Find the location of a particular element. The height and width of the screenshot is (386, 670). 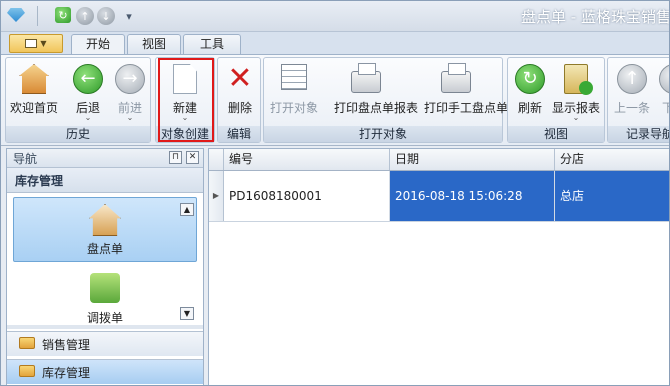

nav-item-inventory-count: 盘点单 is located at coordinates (105, 229).